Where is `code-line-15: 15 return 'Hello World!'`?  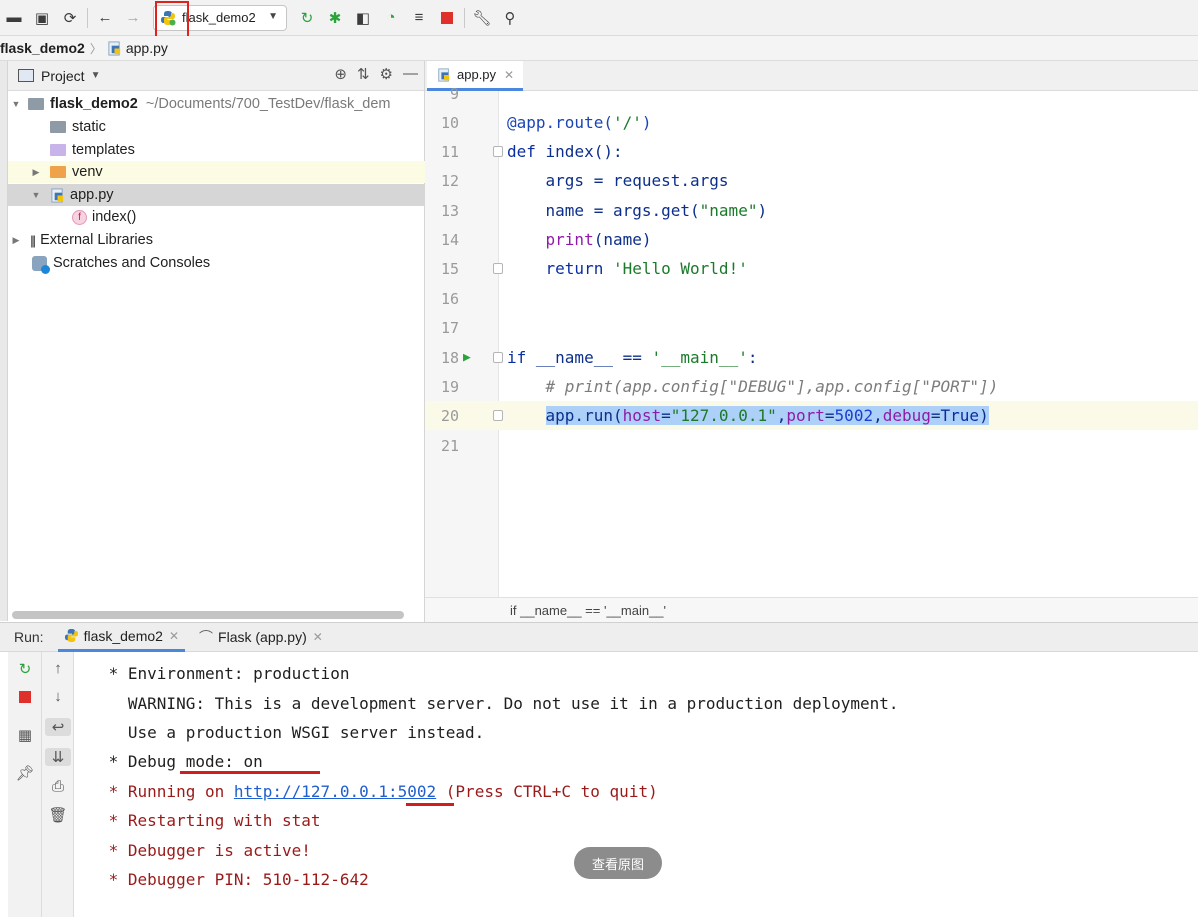
code-line-15: 15 return 'Hello World!' is located at coordinates (811, 268).